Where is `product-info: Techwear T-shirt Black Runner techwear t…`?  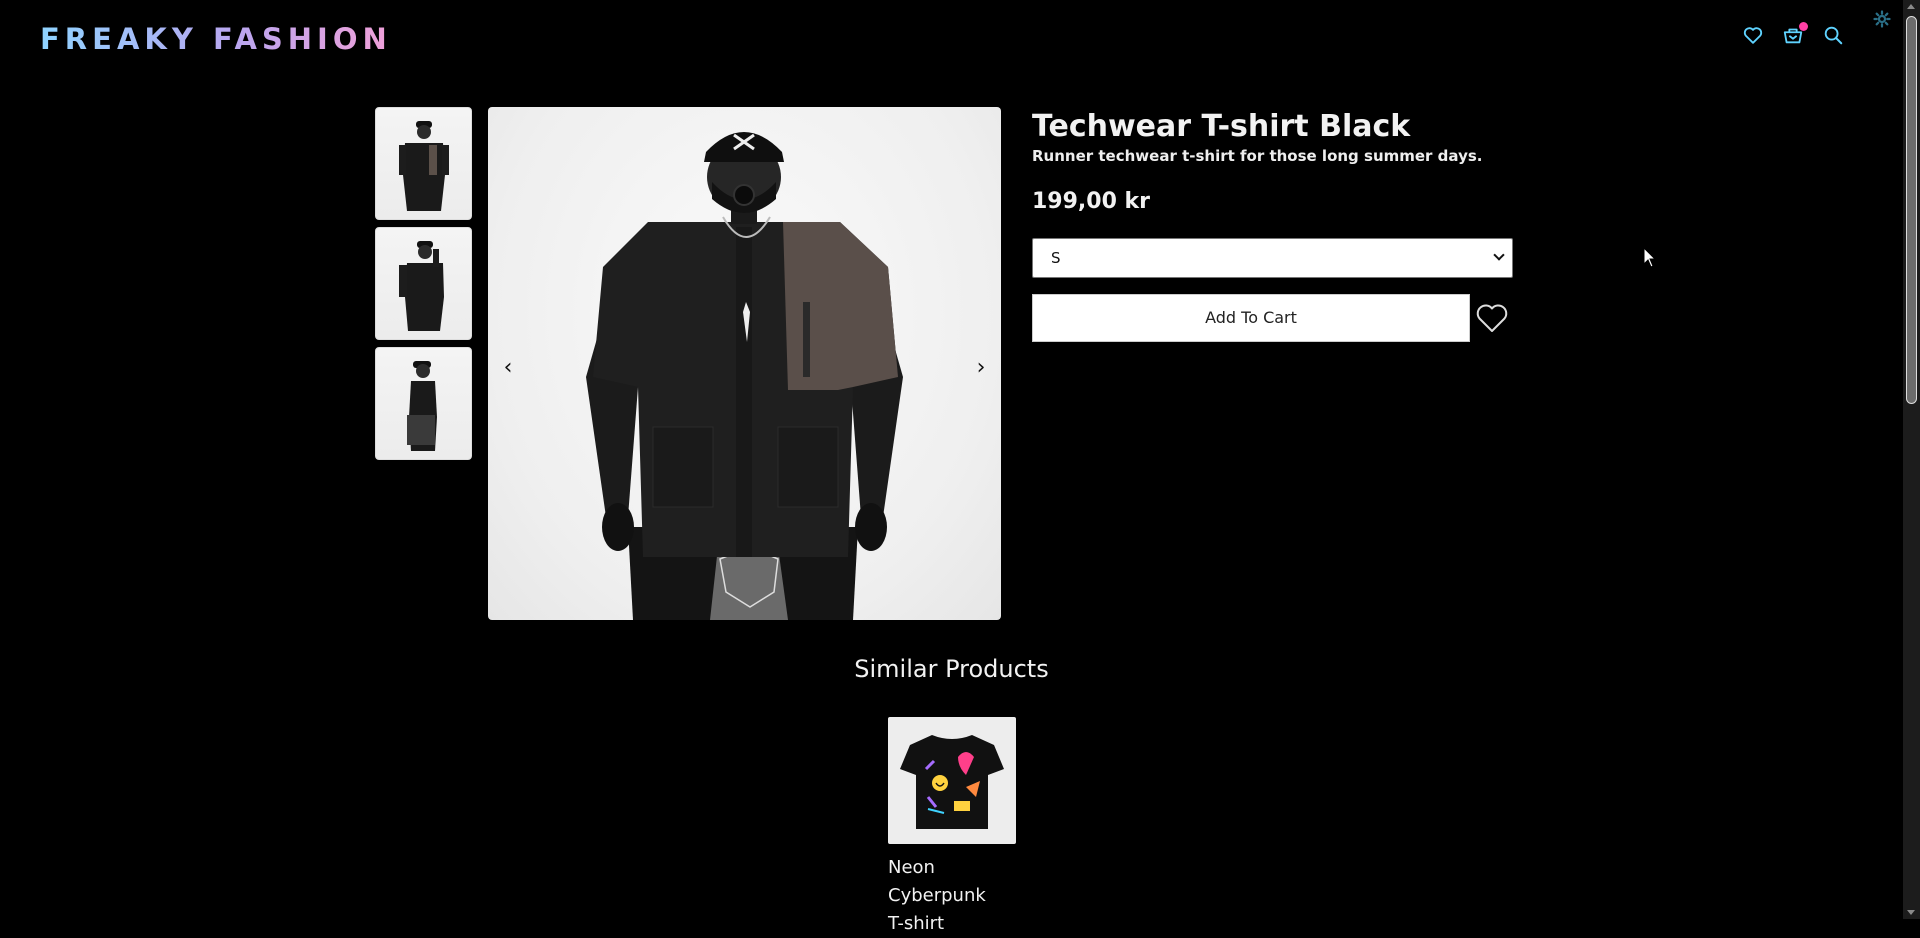
product-info: Techwear T-shirt Black Runner techwear t… is located at coordinates (1272, 225).